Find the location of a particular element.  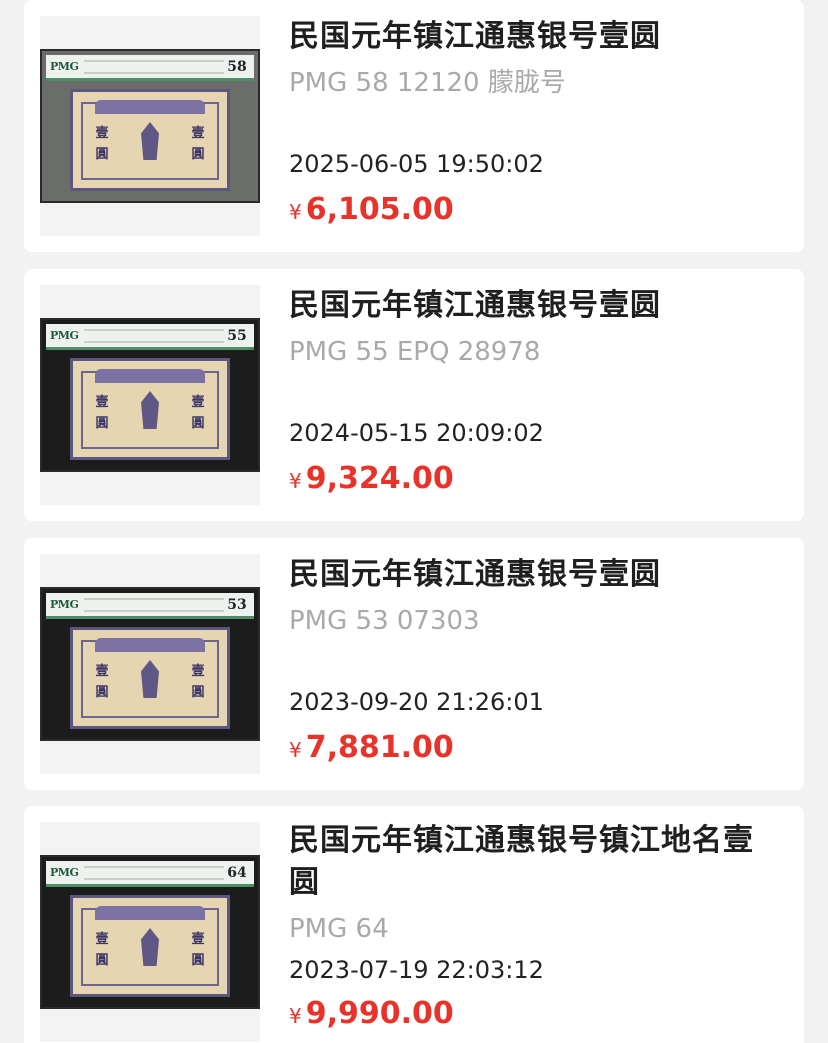

banknote-thumbnail: PMG 58 壹圓 壹圓 is located at coordinates (150, 126).